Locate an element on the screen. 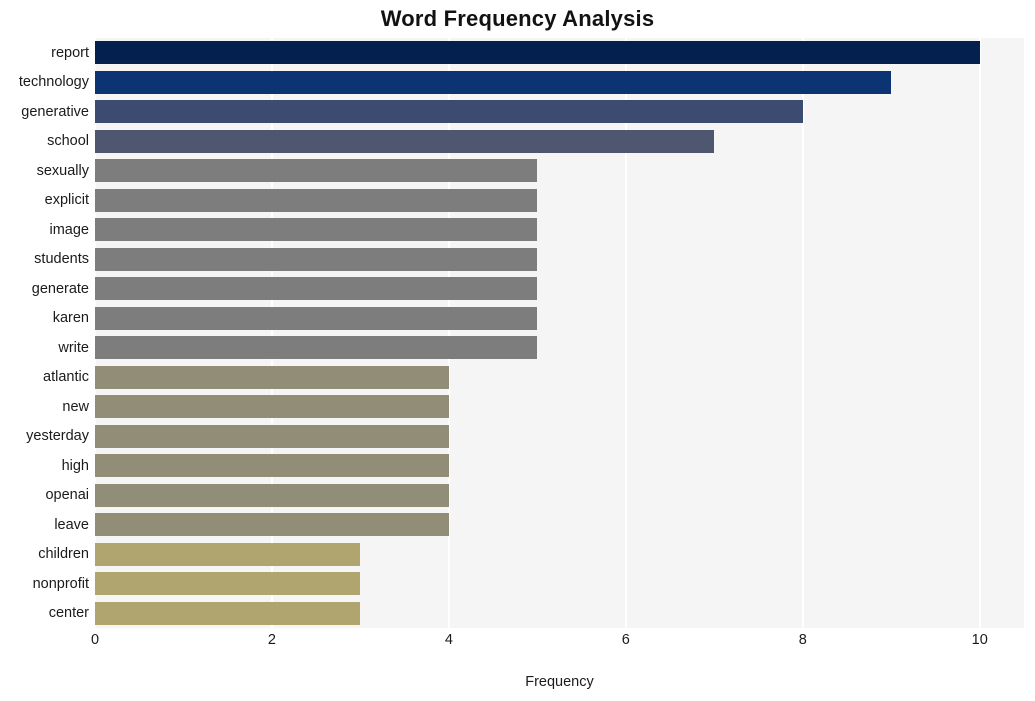 The image size is (1035, 701). bar-explicit is located at coordinates (316, 200).